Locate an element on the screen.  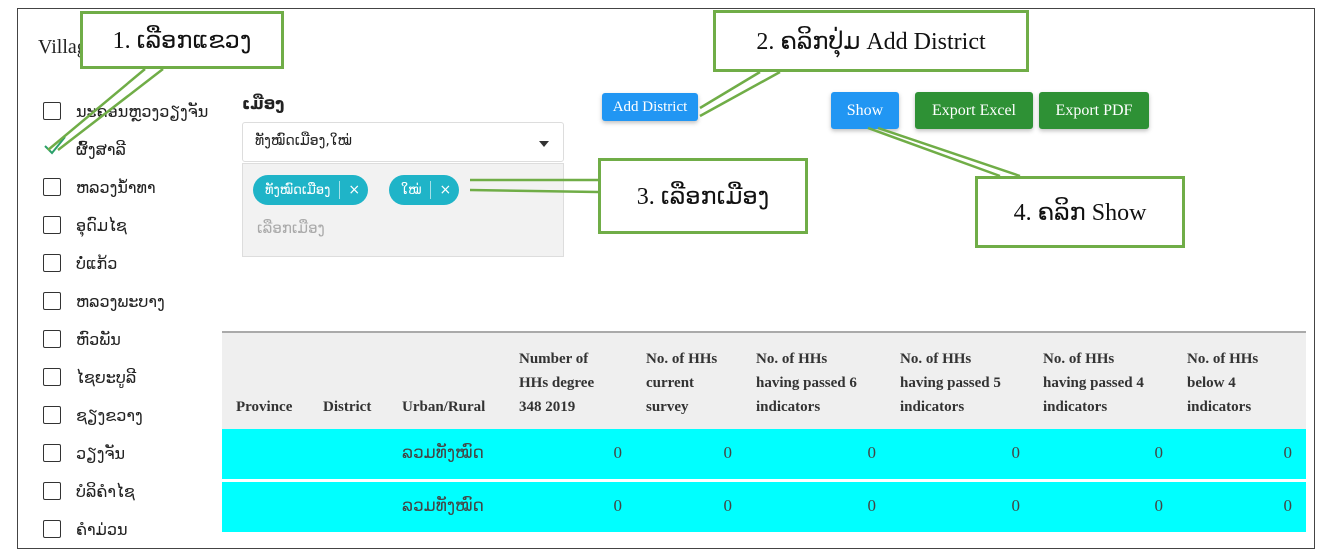
header-hhs-current: No. of HHs current survey is located at coordinates (681, 383).